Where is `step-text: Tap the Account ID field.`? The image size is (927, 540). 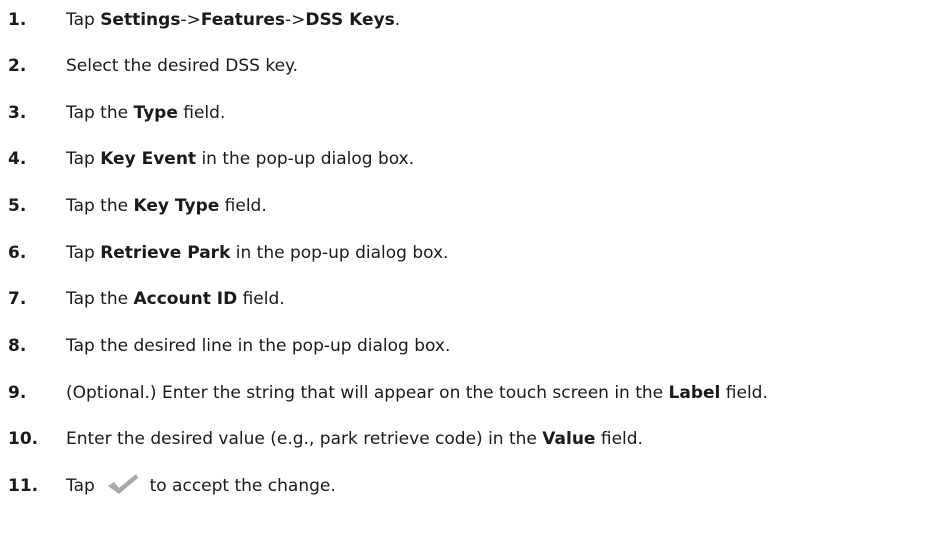 step-text: Tap the Account ID field. is located at coordinates (175, 299).